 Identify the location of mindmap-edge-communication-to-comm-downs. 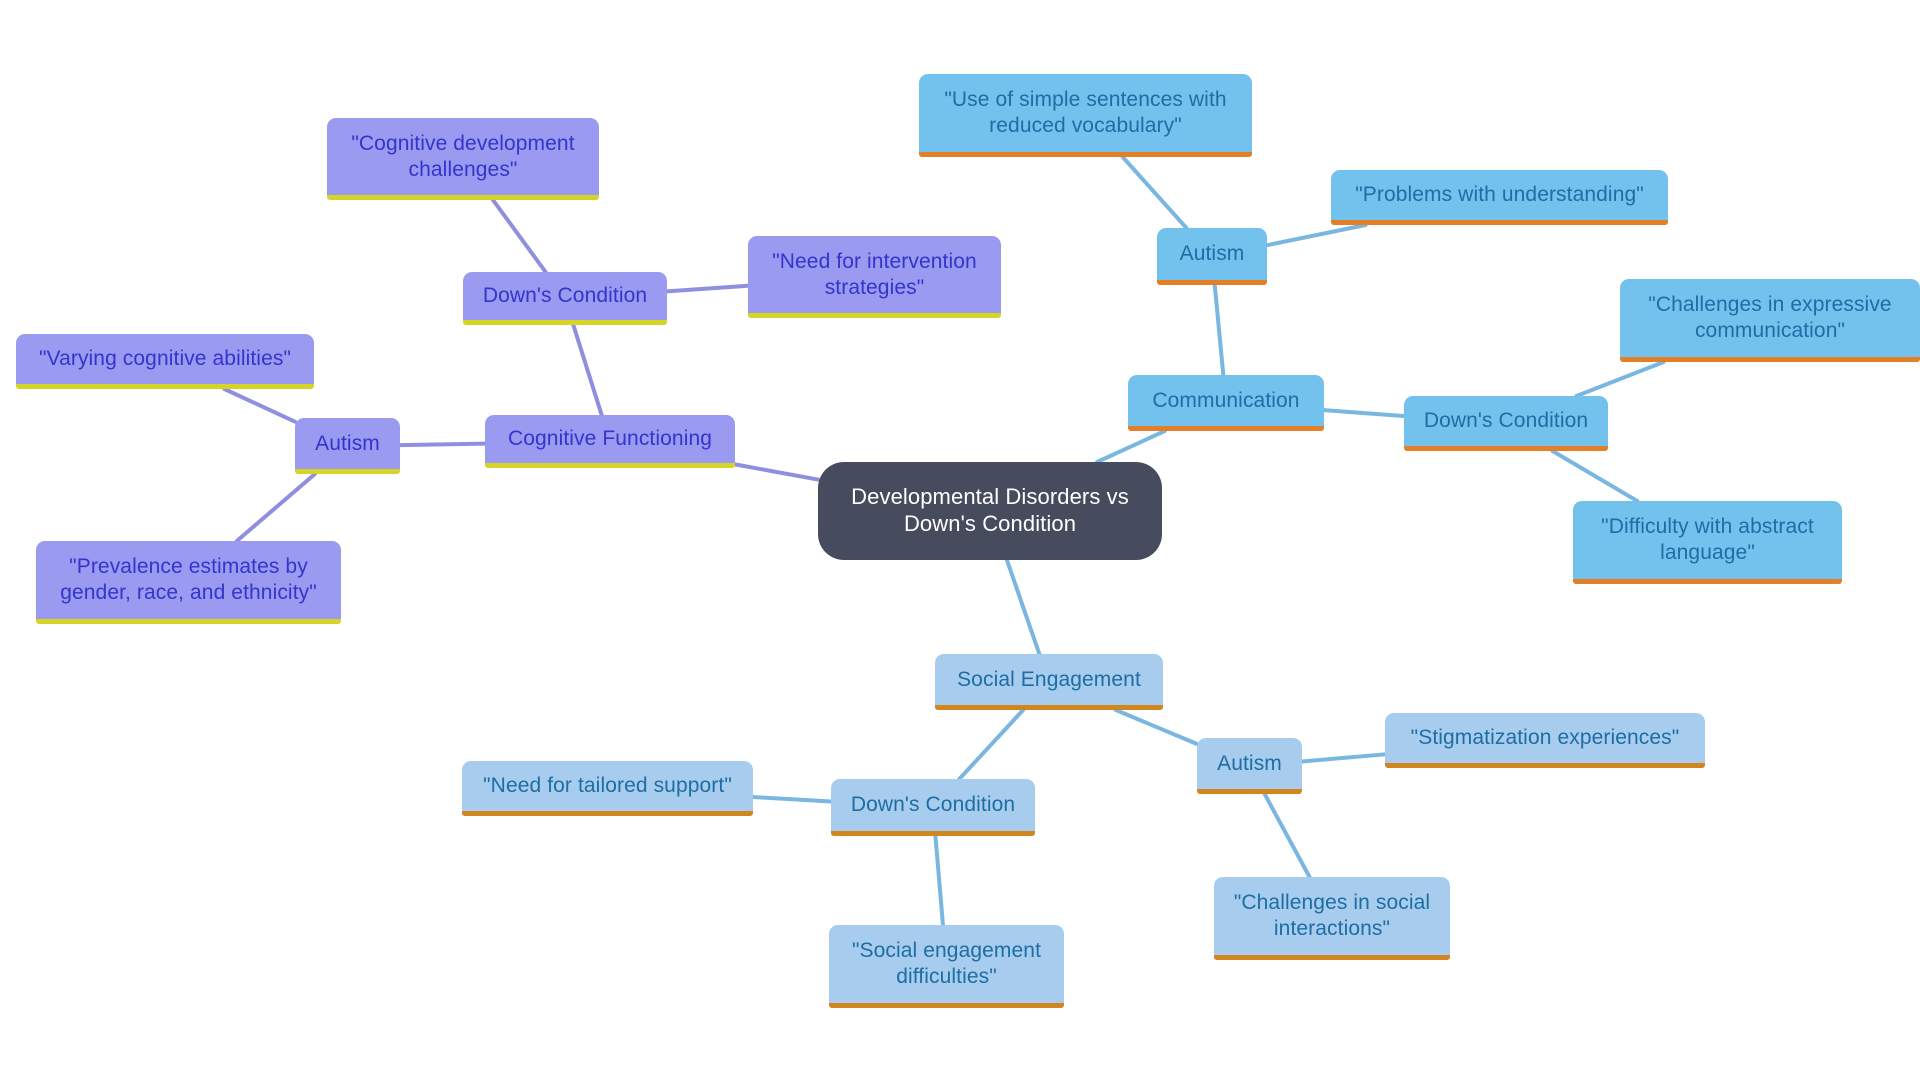
(1364, 413).